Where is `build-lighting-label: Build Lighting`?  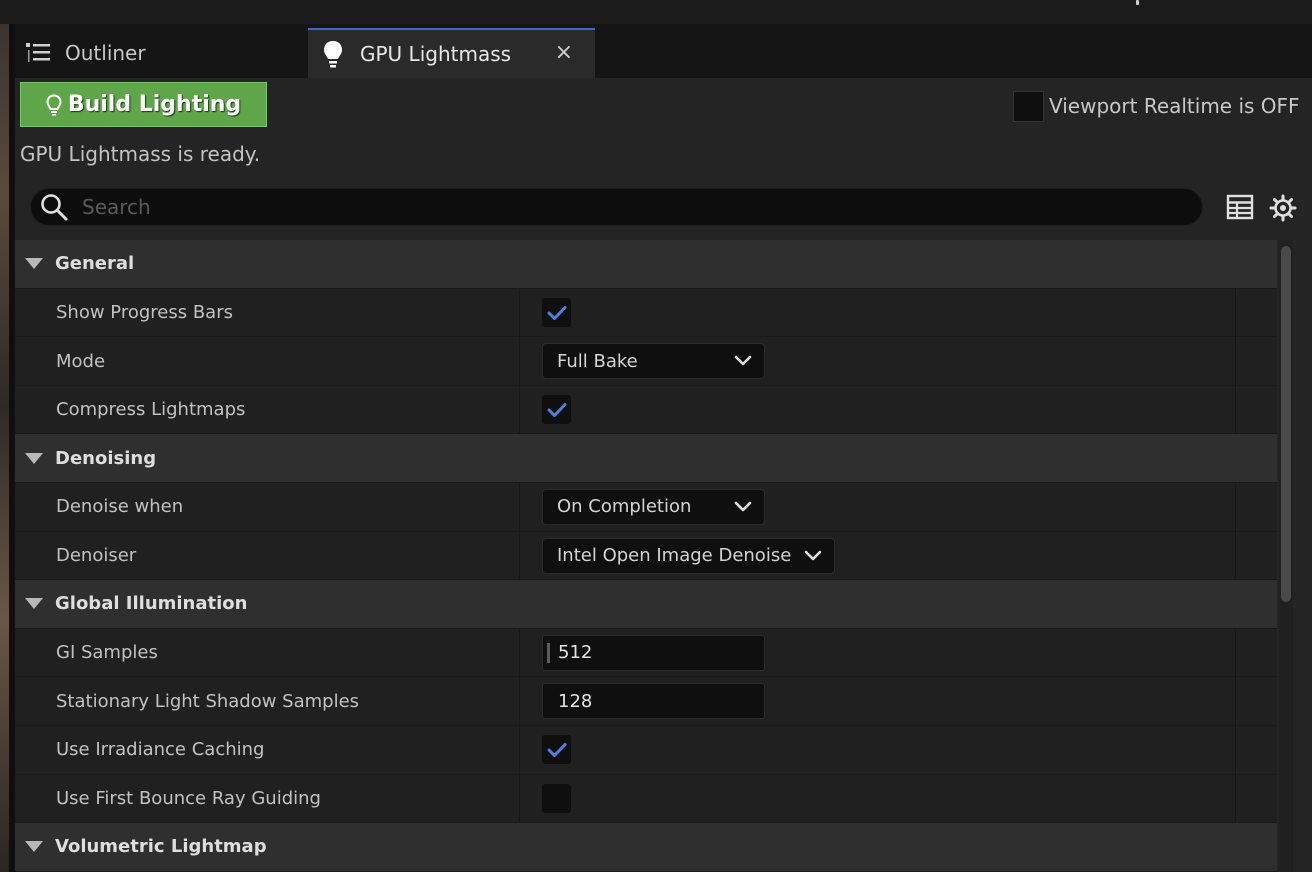
build-lighting-label: Build Lighting is located at coordinates (154, 104).